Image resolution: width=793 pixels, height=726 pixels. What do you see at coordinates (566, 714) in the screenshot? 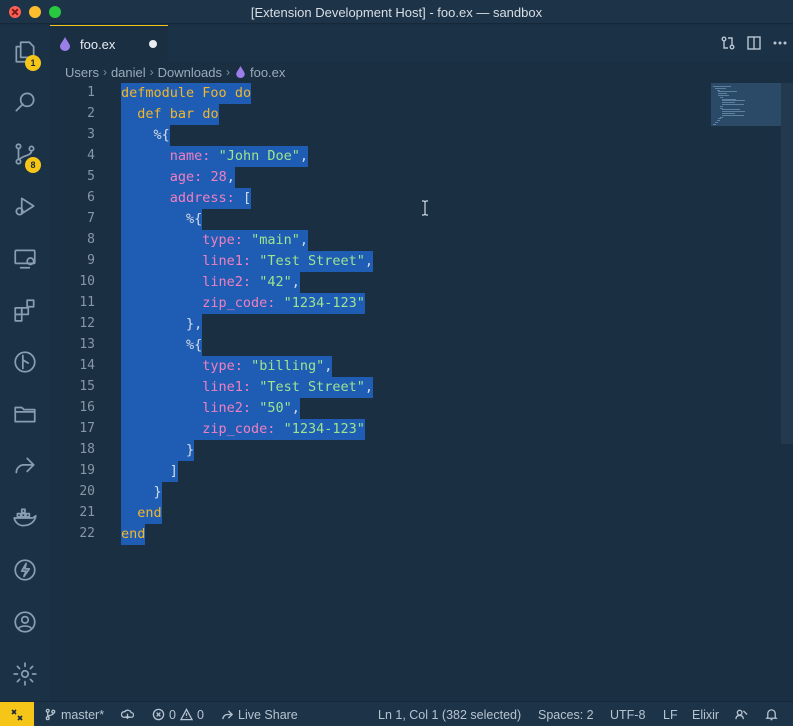
I see `indentation-status: Spaces: 2` at bounding box center [566, 714].